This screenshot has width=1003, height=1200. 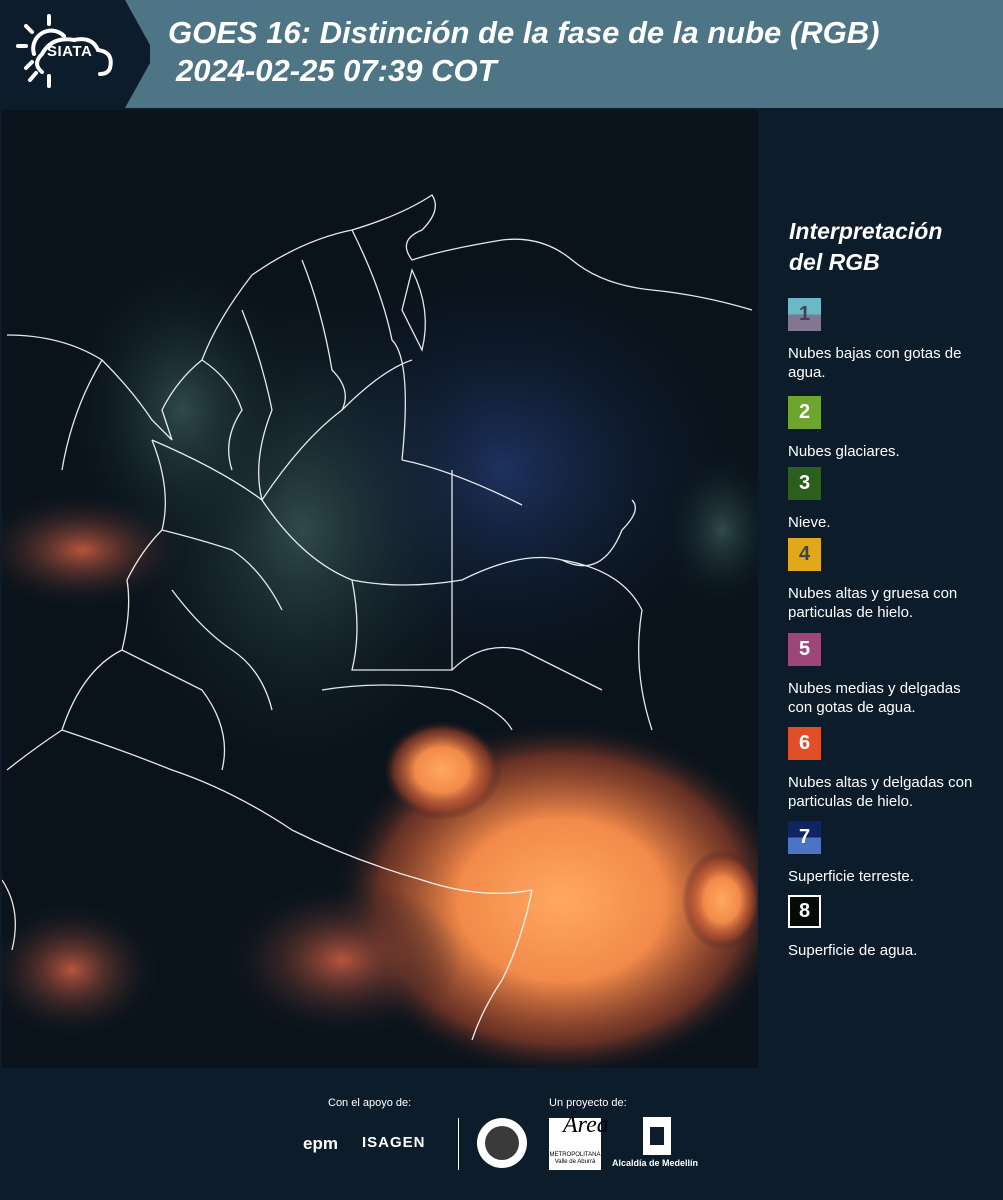 What do you see at coordinates (853, 950) in the screenshot?
I see `legend-text-8: Superficie de agua.` at bounding box center [853, 950].